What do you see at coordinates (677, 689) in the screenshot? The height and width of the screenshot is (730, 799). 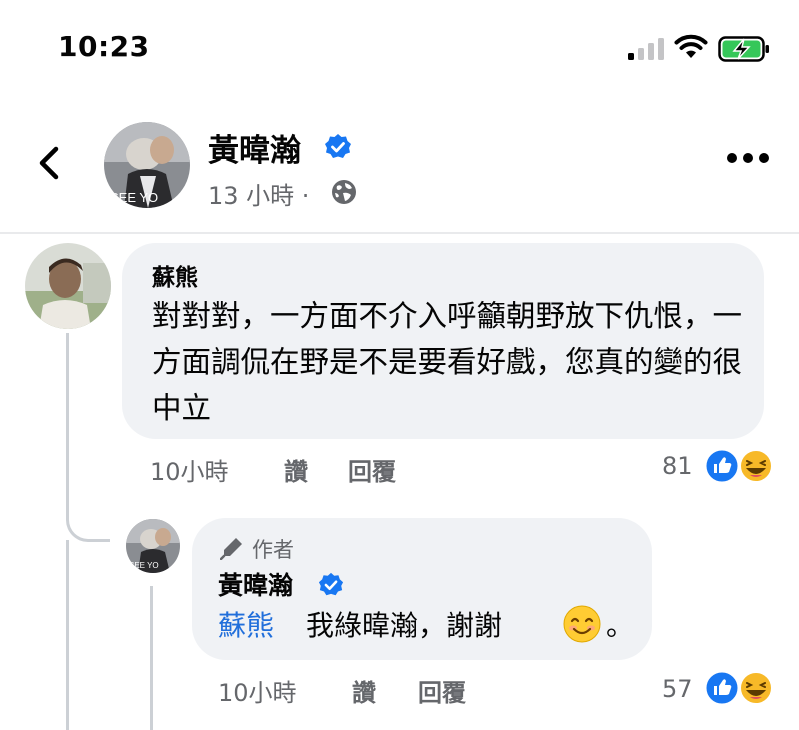 I see `reaction-count: 57` at bounding box center [677, 689].